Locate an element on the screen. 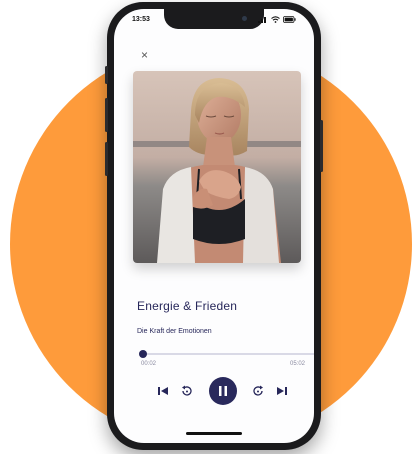 The height and width of the screenshot is (454, 415). rewind-icon is located at coordinates (186, 391).